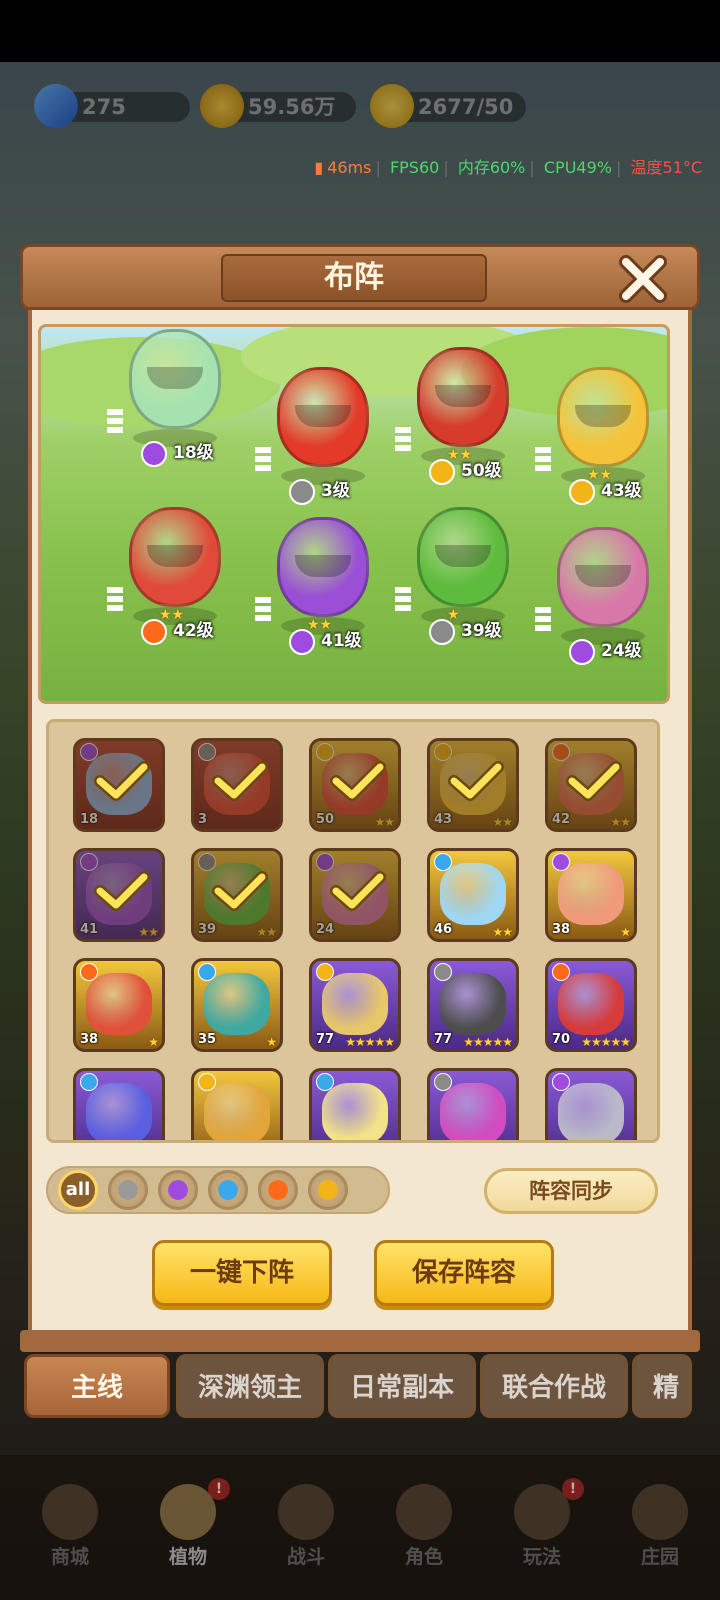 The image size is (720, 1600). What do you see at coordinates (354, 277) in the screenshot?
I see `dialog-title: 布阵` at bounding box center [354, 277].